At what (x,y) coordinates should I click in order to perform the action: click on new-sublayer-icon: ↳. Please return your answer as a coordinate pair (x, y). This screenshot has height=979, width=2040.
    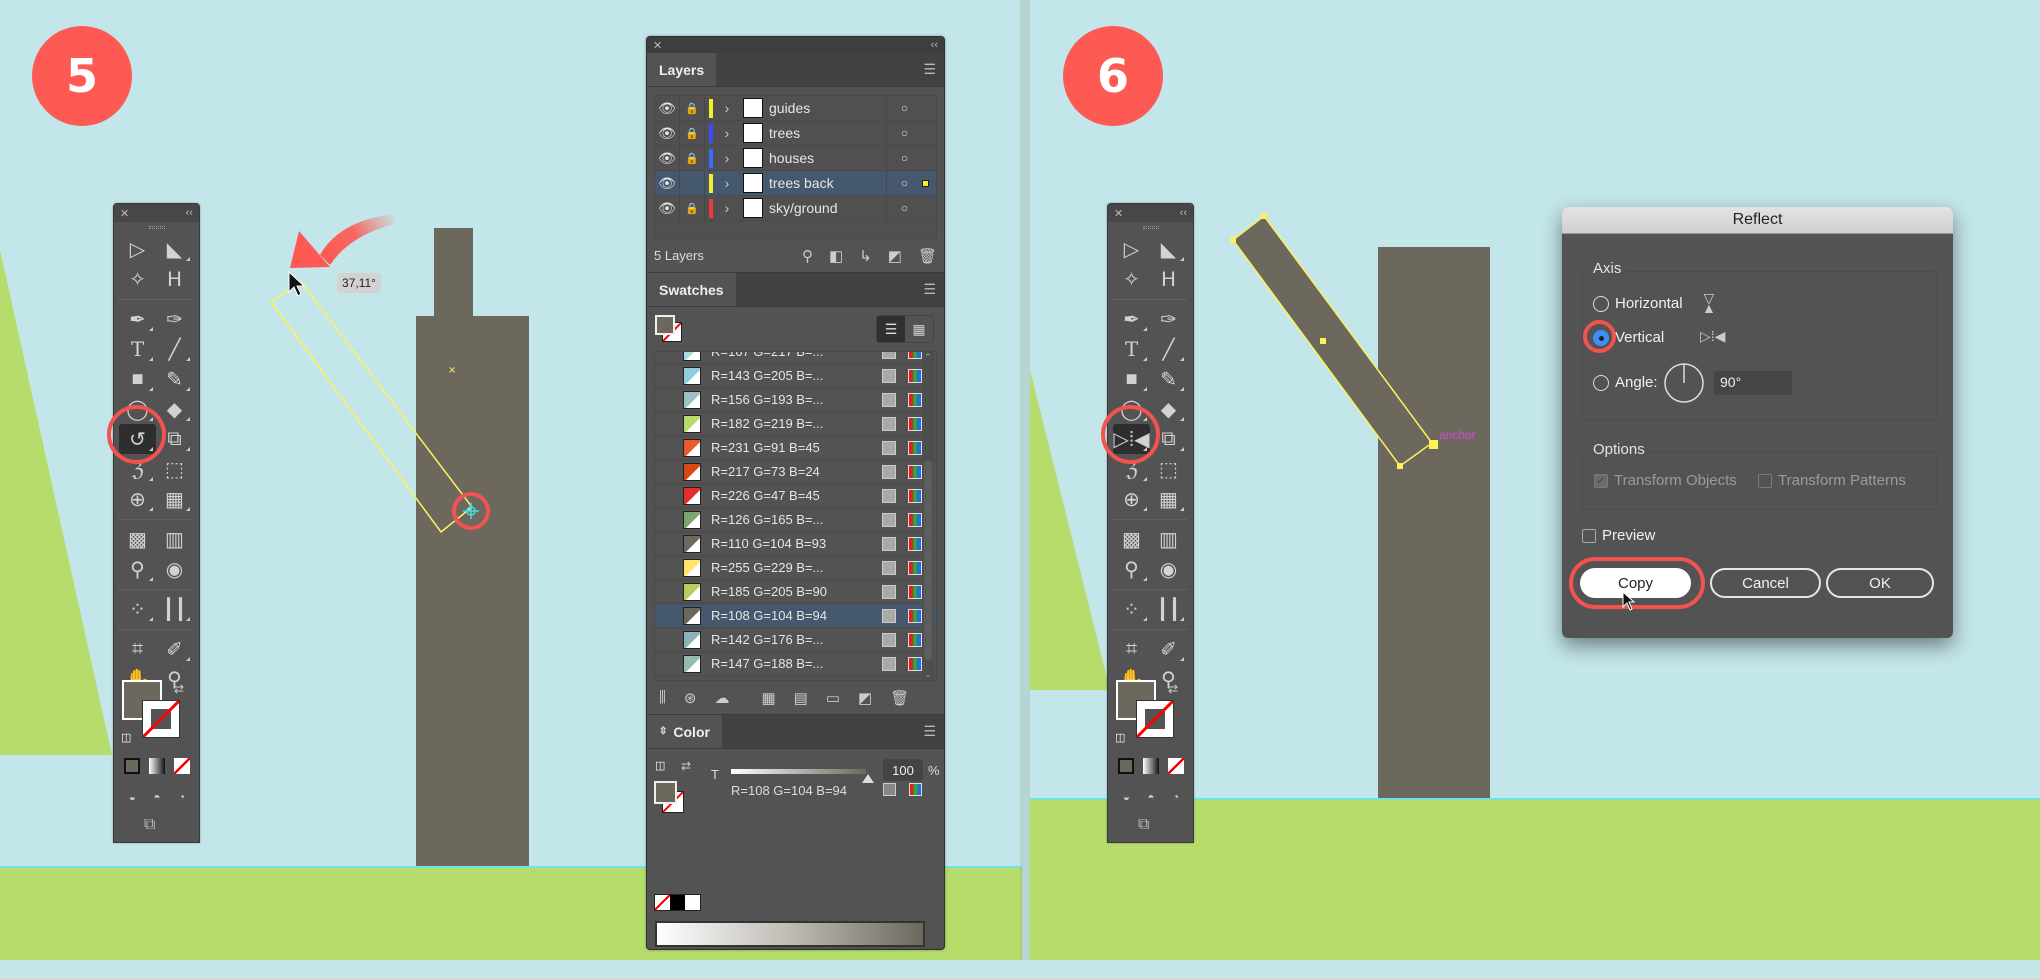
    Looking at the image, I should click on (865, 256).